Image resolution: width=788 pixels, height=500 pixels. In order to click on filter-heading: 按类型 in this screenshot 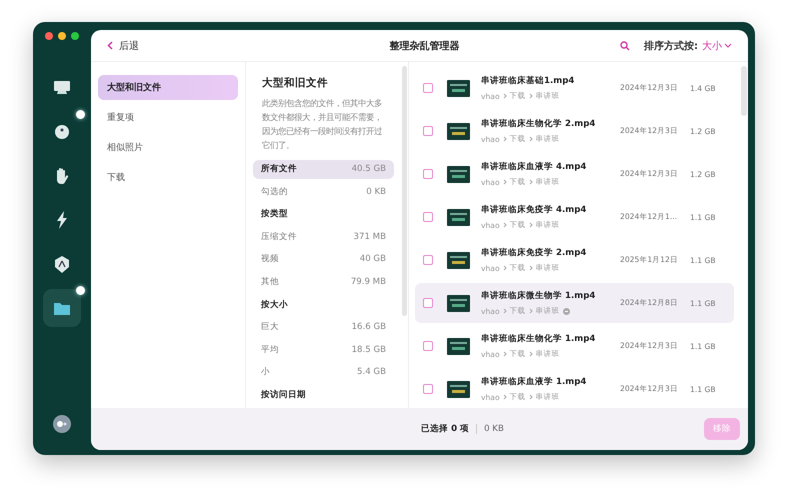, I will do `click(274, 215)`.